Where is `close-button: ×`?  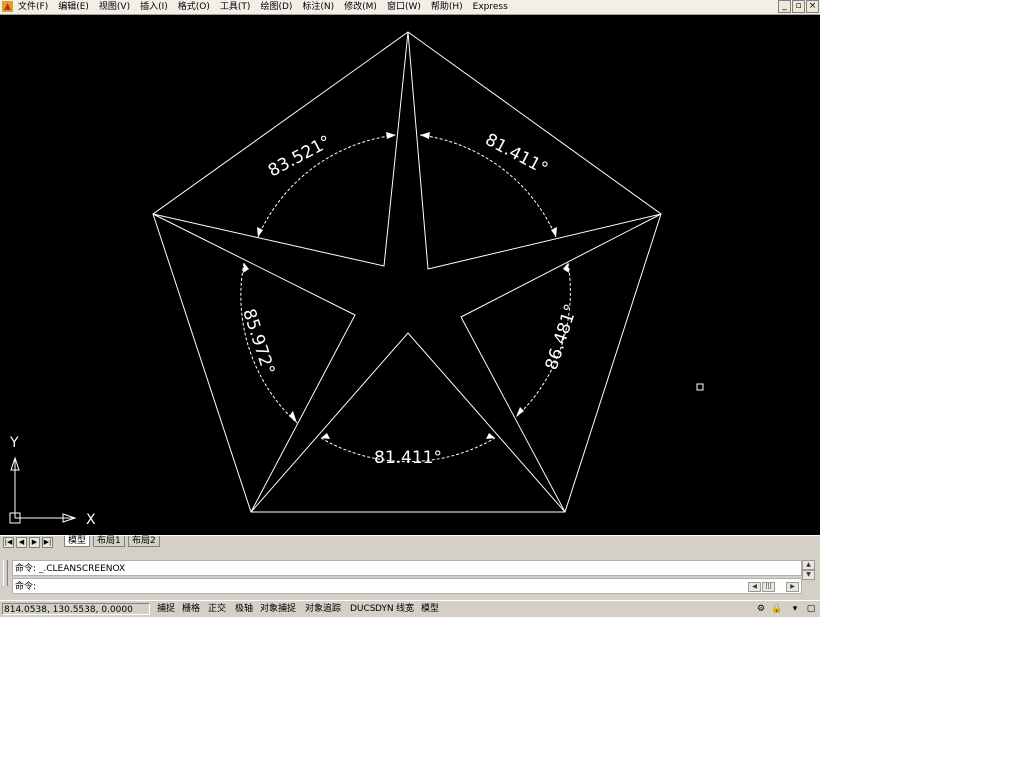 close-button: × is located at coordinates (812, 6).